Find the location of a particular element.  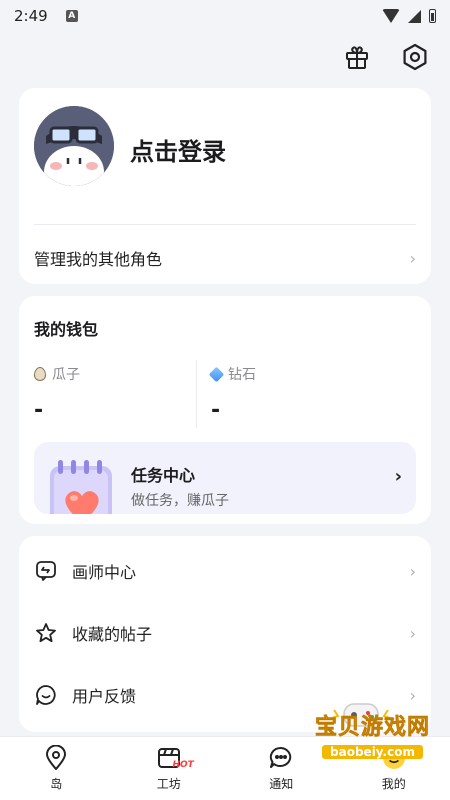

settings-icon is located at coordinates (415, 57).